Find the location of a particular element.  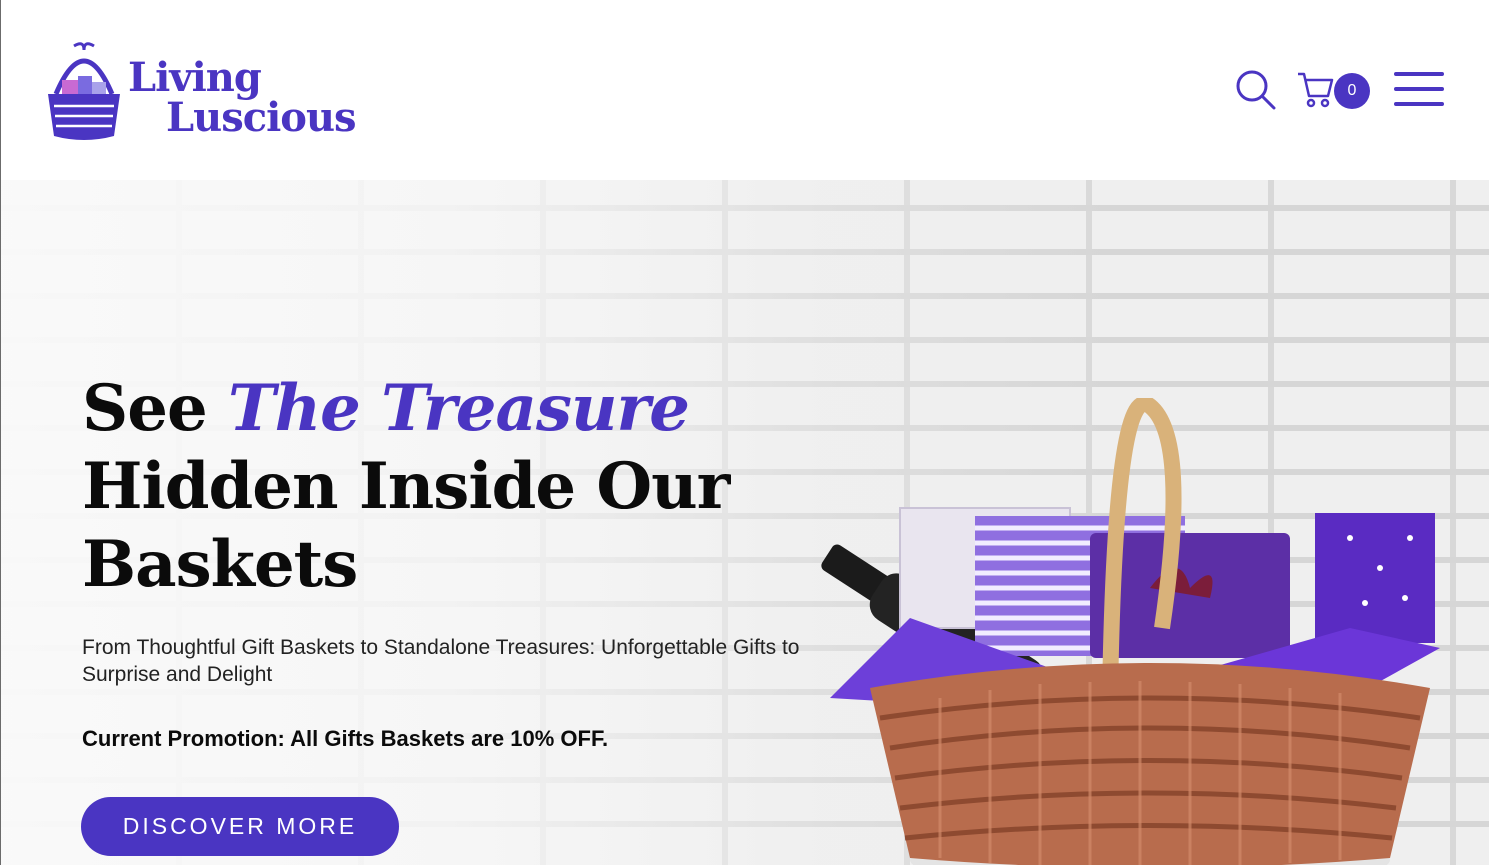

hero-title-word: See is located at coordinates (145, 408).